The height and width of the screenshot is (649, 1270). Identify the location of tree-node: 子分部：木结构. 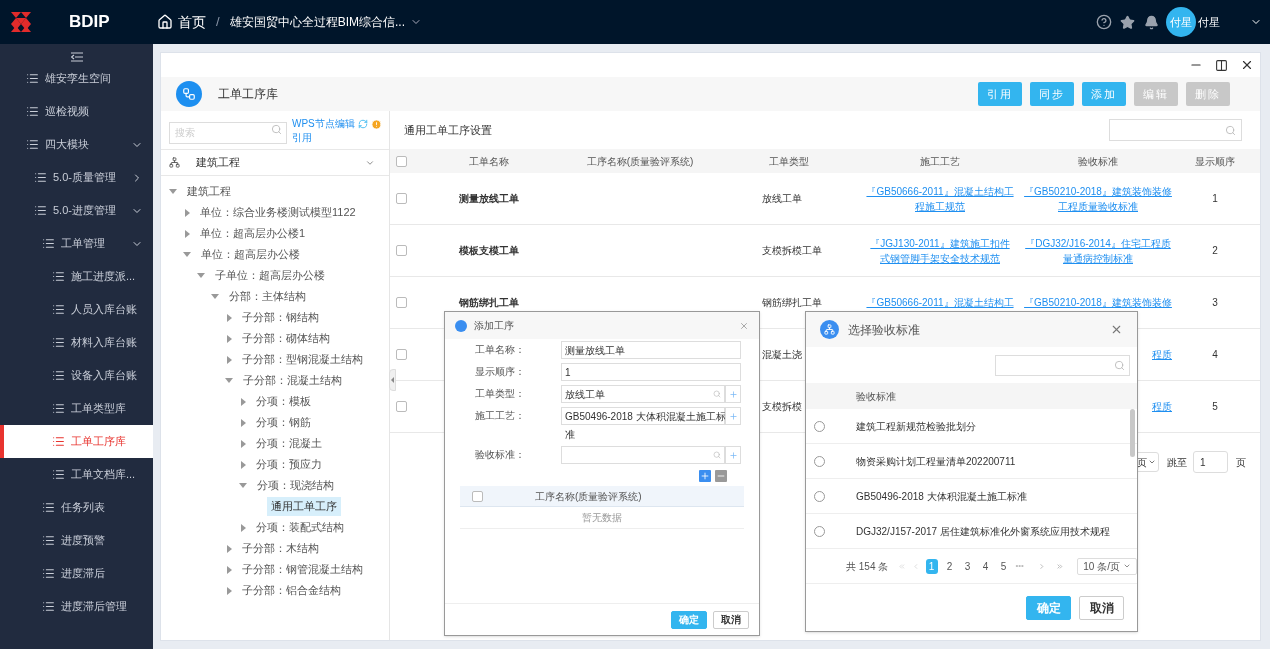
(280, 548).